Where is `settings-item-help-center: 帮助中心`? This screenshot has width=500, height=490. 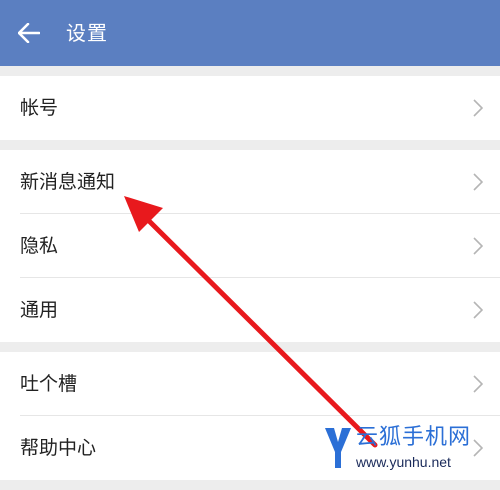 settings-item-help-center: 帮助中心 is located at coordinates (250, 448).